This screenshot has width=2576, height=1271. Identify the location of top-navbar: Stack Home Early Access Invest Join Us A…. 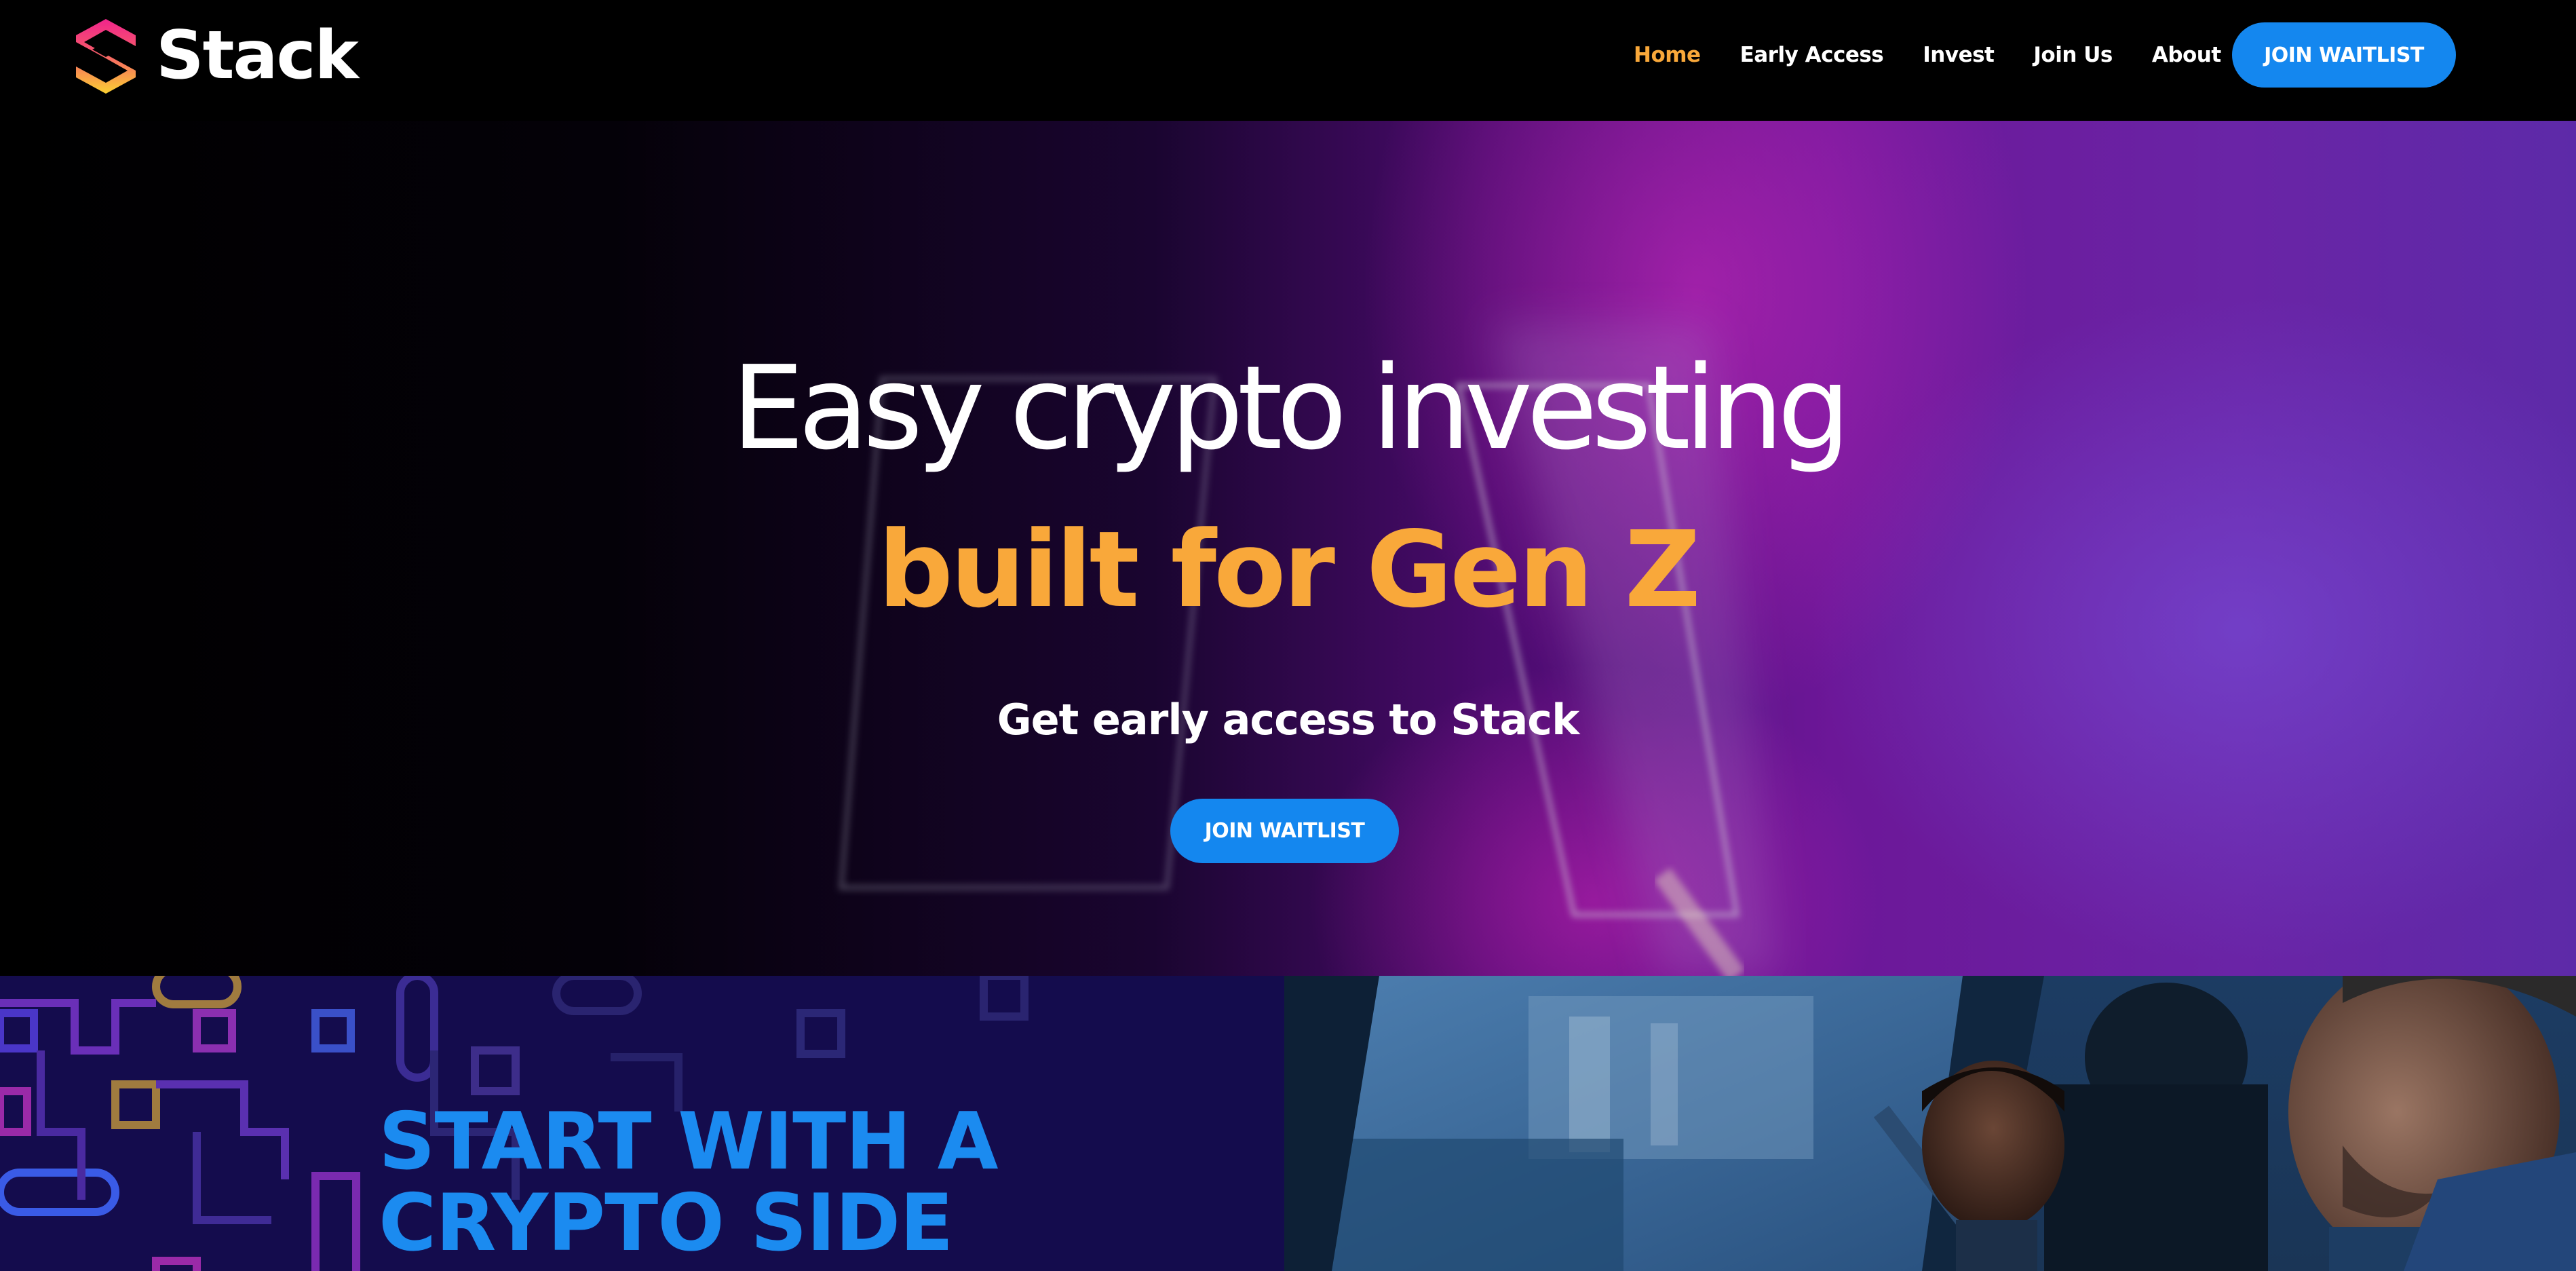
(1288, 61).